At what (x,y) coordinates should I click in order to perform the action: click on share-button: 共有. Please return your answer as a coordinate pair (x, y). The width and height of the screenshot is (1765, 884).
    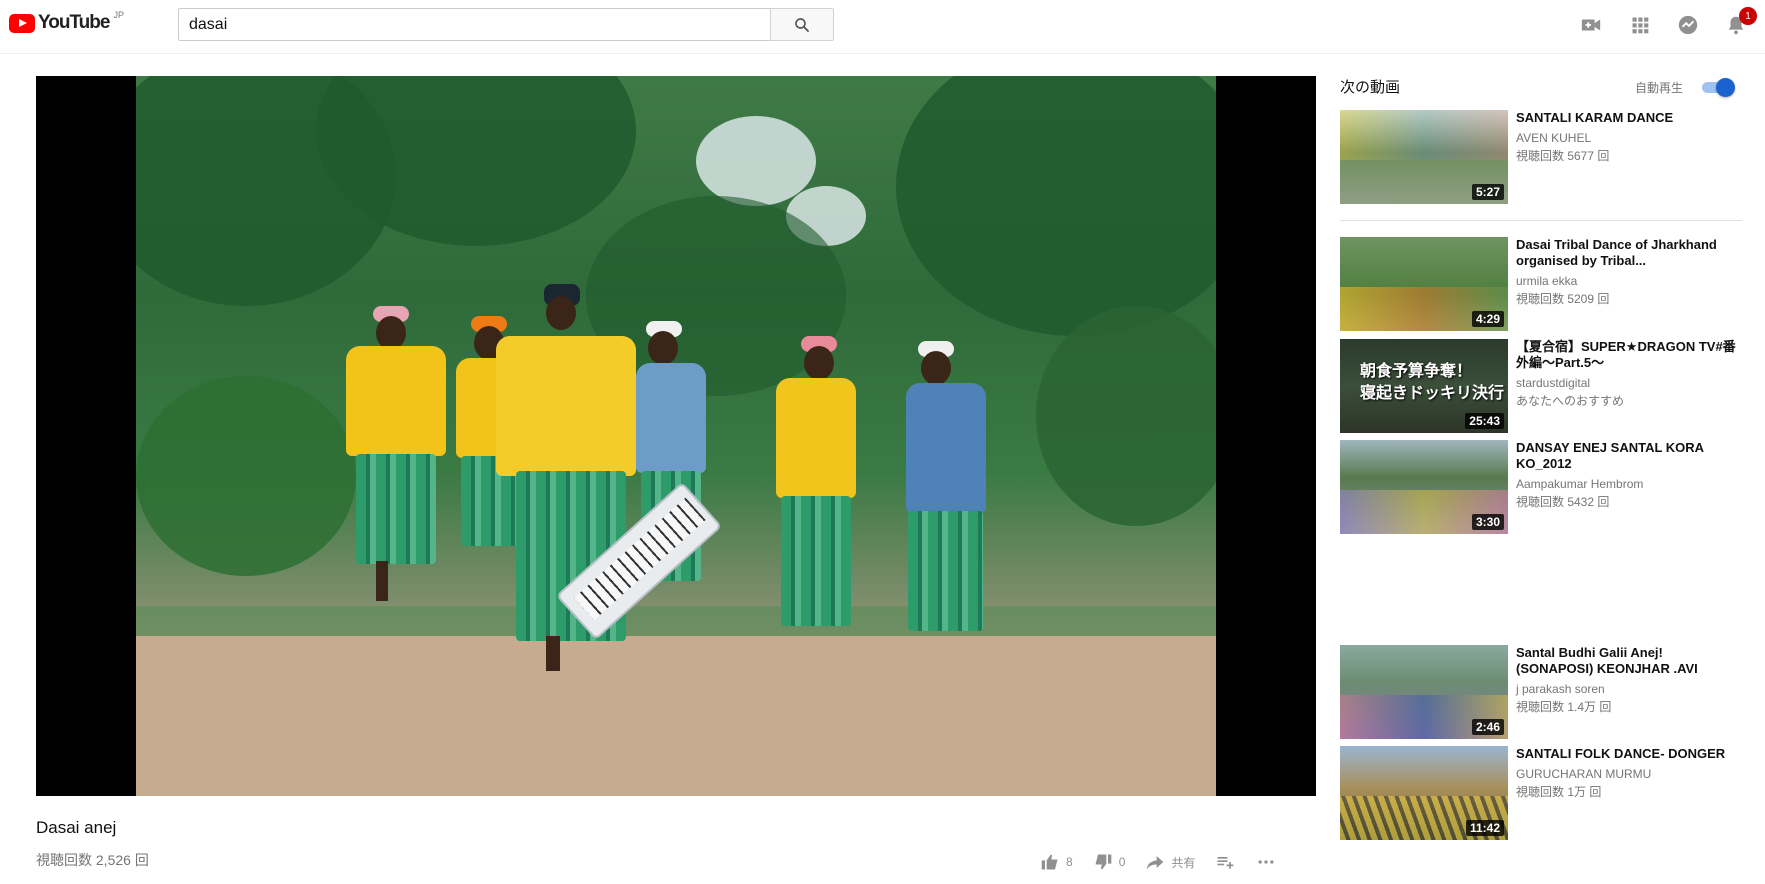
    Looking at the image, I should click on (1170, 862).